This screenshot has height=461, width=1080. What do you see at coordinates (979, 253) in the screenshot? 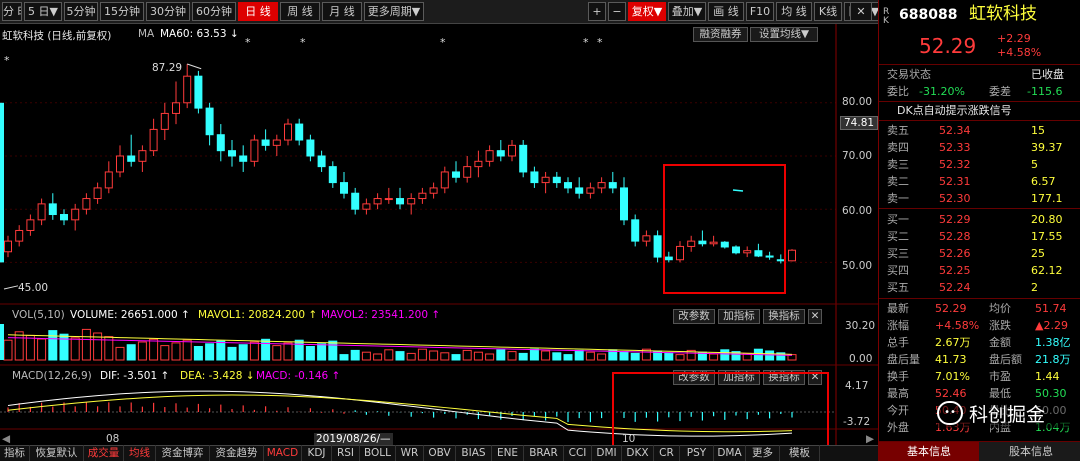
I see `orderbook-row: 买三 52.26 25` at bounding box center [979, 253].